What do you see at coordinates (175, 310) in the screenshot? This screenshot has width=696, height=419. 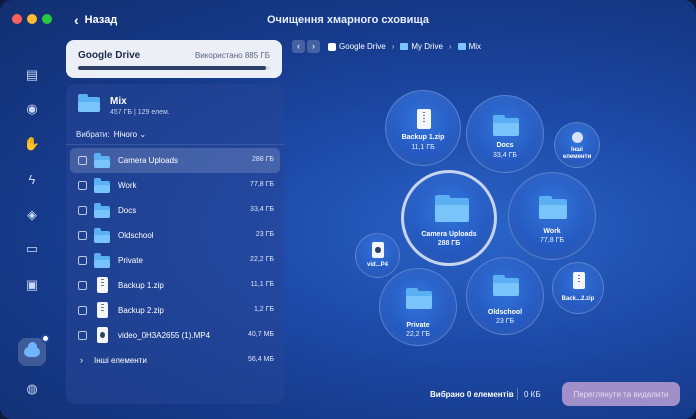 I see `list-item: Backup 2.zip 1,2 ГБ` at bounding box center [175, 310].